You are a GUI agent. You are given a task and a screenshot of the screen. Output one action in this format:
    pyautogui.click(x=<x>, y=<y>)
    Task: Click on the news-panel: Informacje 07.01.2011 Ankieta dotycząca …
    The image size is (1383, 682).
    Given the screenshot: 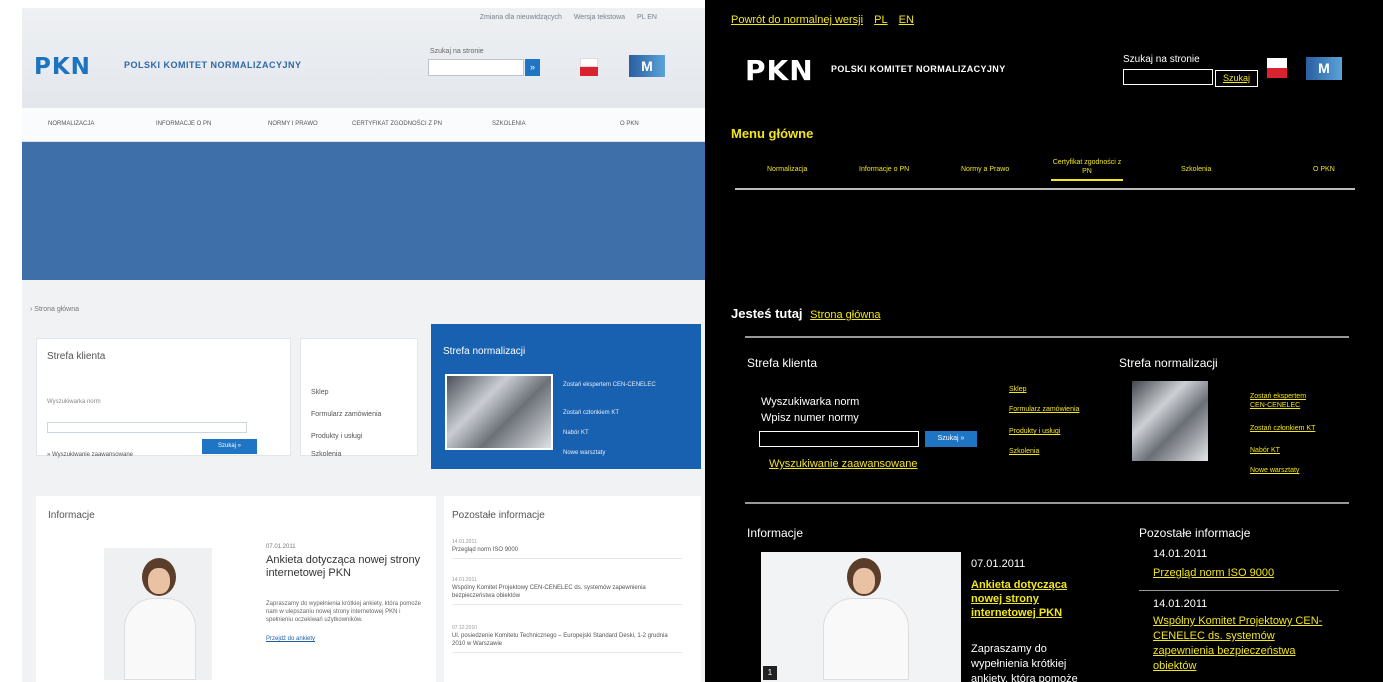 What is the action you would take?
    pyautogui.click(x=236, y=589)
    